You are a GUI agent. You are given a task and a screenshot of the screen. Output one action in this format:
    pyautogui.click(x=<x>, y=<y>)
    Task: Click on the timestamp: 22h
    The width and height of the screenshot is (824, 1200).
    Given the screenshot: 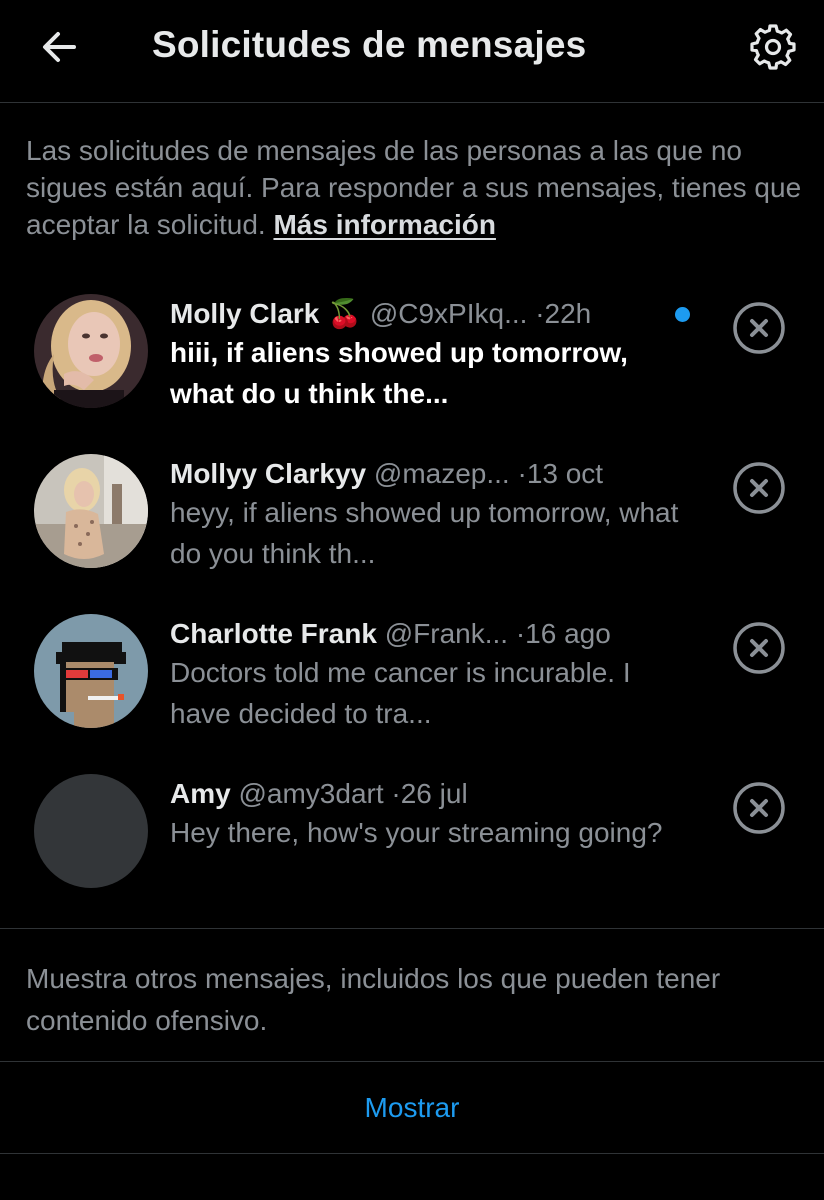 What is the action you would take?
    pyautogui.click(x=568, y=313)
    